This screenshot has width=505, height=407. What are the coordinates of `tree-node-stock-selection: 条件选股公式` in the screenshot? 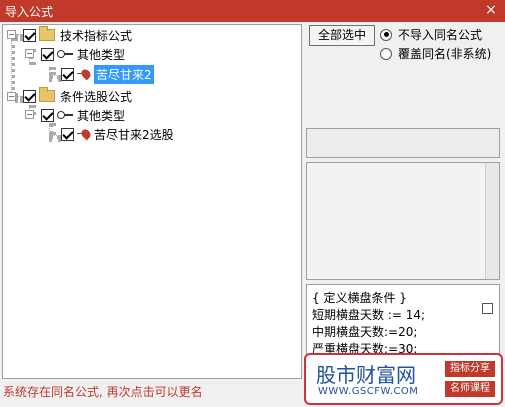 It's located at (77, 96).